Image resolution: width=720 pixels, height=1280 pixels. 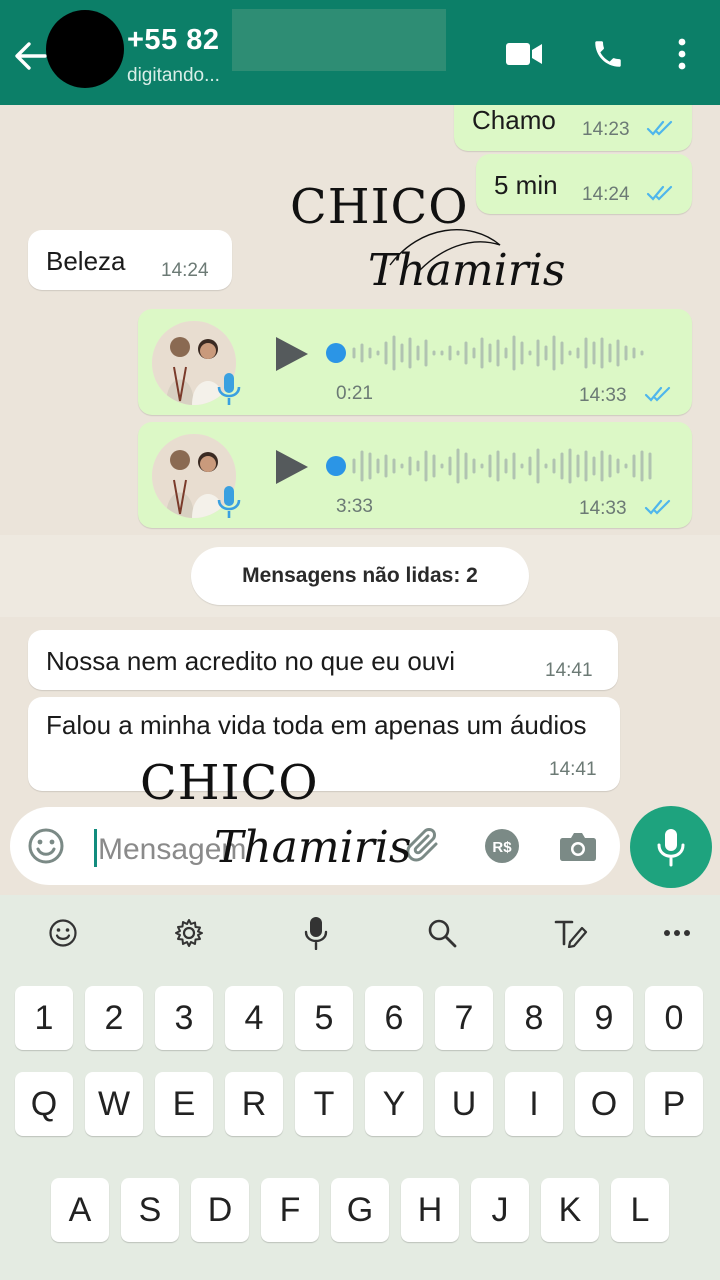 I want to click on unread-messages-label: Mensagens não lidas: 2, so click(x=360, y=576).